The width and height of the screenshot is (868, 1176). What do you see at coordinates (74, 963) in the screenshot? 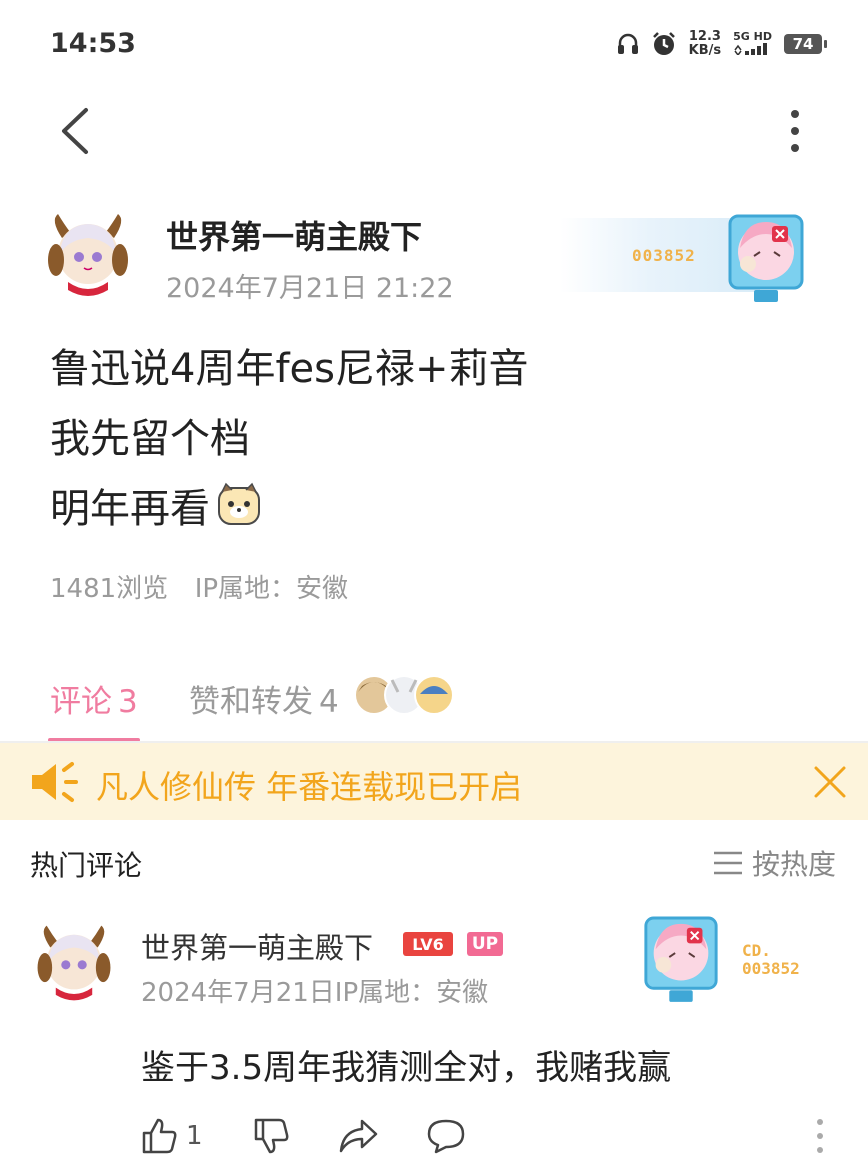
I see `commenter-avatar` at bounding box center [74, 963].